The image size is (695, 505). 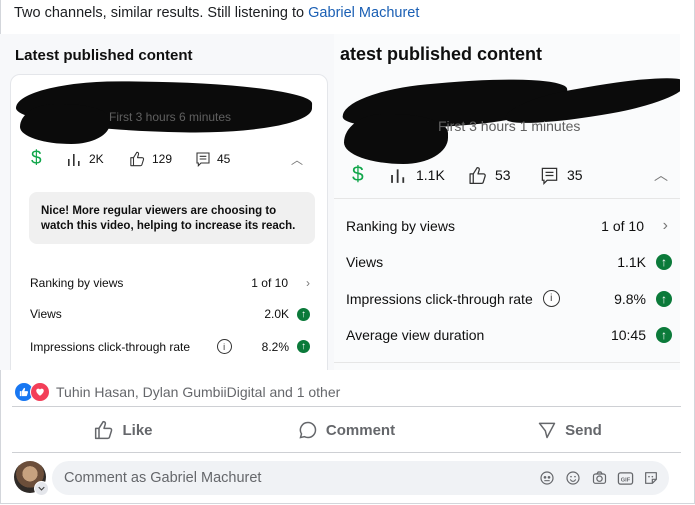 I want to click on metric-row: Average view duration 10:45 ↑, so click(x=509, y=335).